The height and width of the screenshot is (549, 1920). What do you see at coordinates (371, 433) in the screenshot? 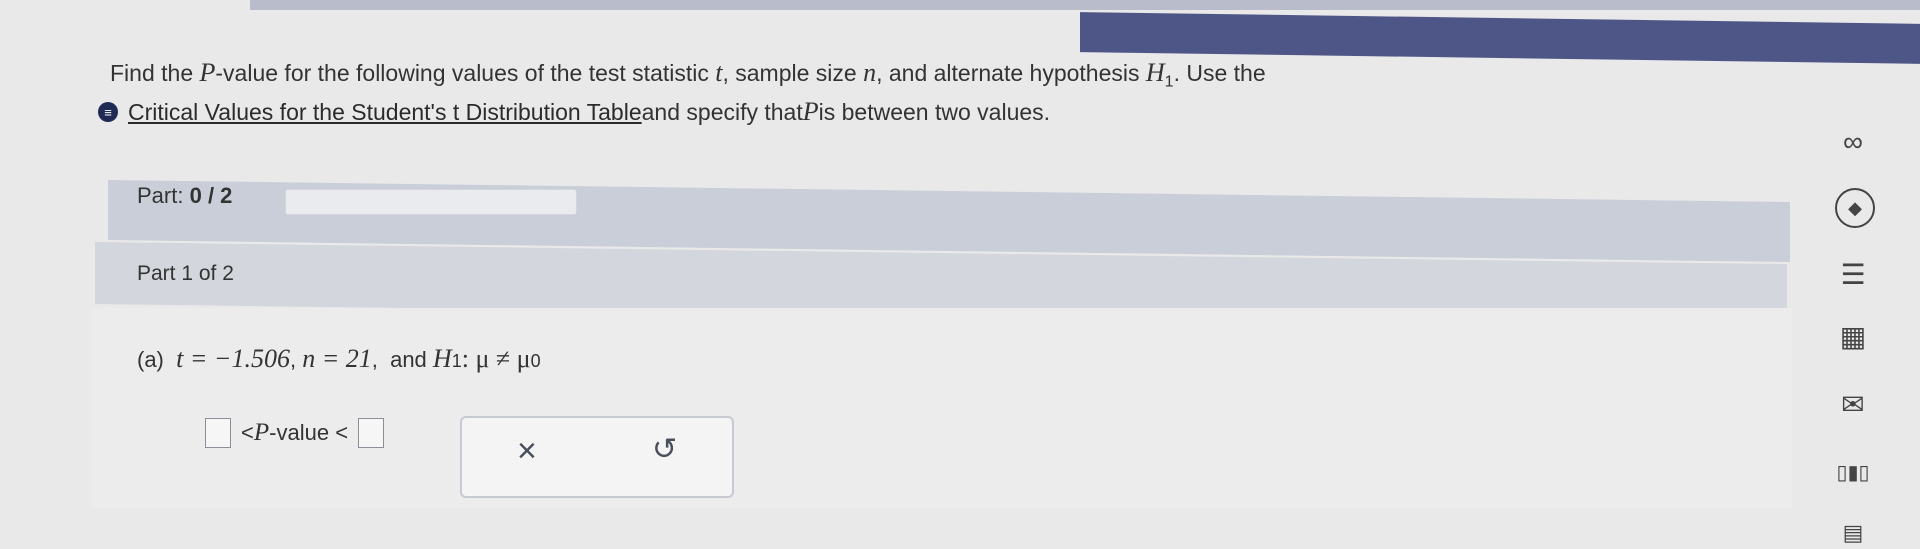
I see `upper-bound-input` at bounding box center [371, 433].